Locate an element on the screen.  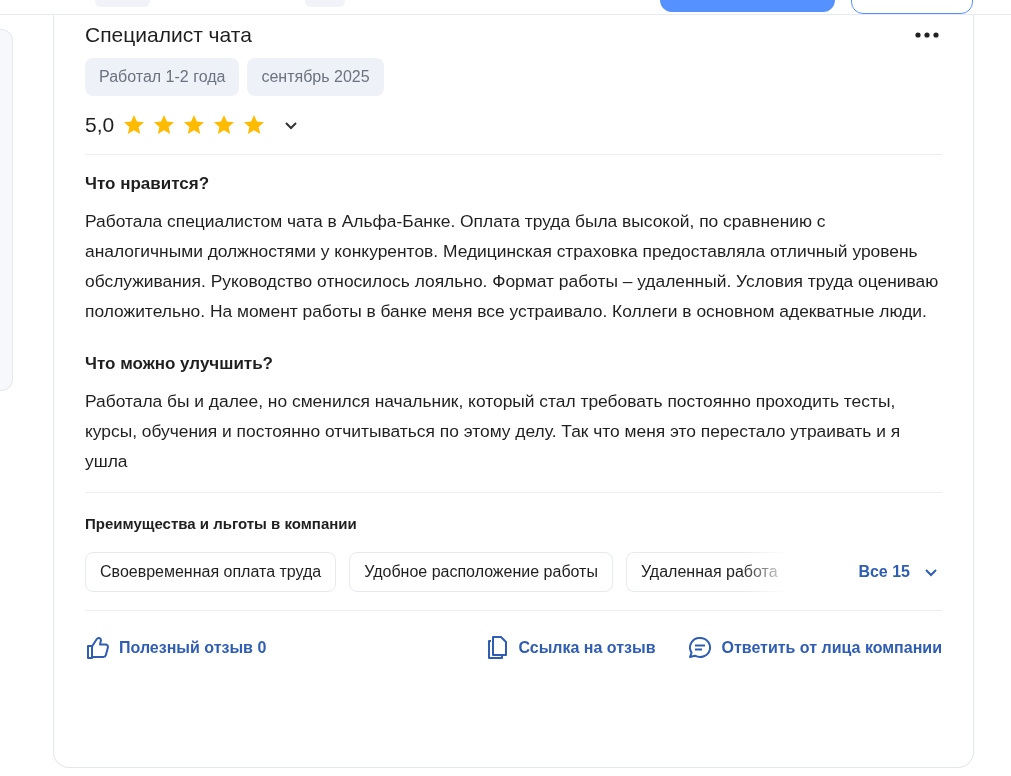
benefit-chip: Своевременная оплата труда is located at coordinates (211, 572).